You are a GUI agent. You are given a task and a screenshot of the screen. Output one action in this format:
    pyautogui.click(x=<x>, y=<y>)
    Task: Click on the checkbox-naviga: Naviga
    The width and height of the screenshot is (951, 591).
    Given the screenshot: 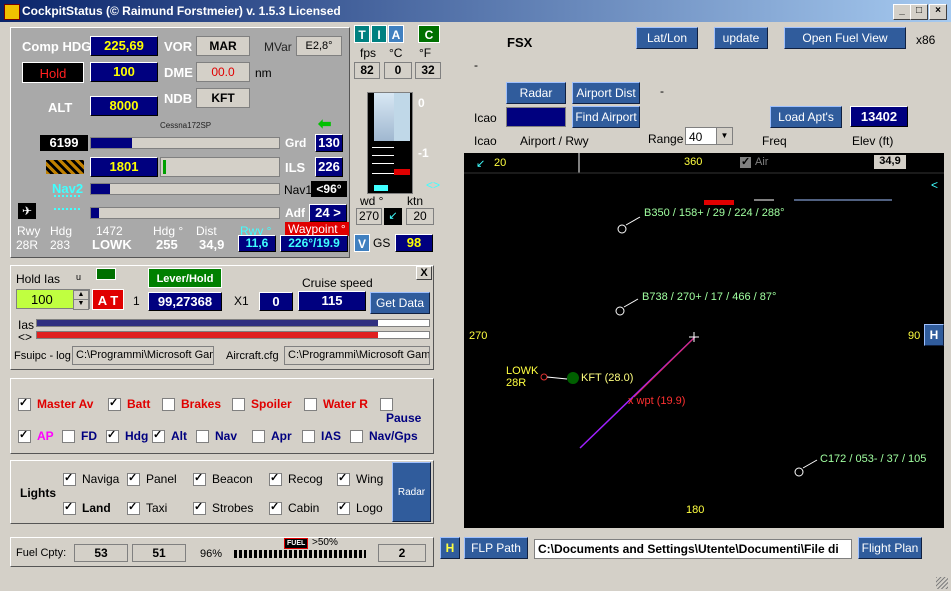 What is the action you would take?
    pyautogui.click(x=91, y=479)
    